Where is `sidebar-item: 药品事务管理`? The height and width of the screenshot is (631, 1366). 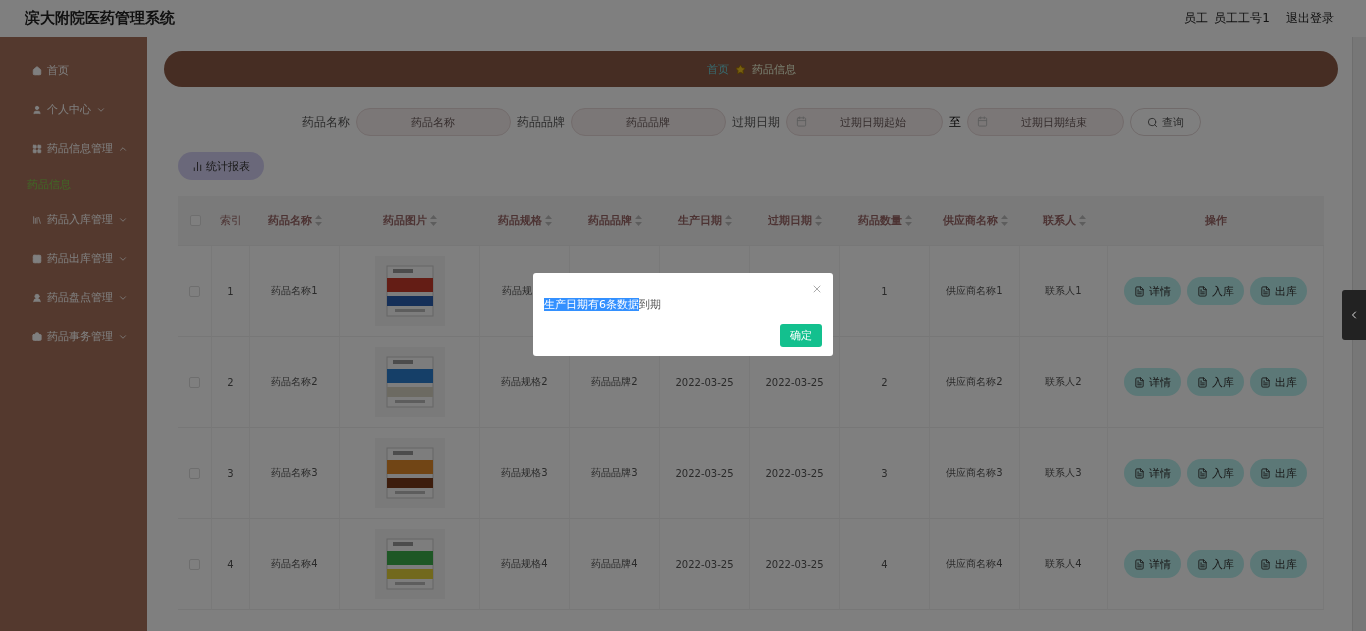 sidebar-item: 药品事务管理 is located at coordinates (73, 336).